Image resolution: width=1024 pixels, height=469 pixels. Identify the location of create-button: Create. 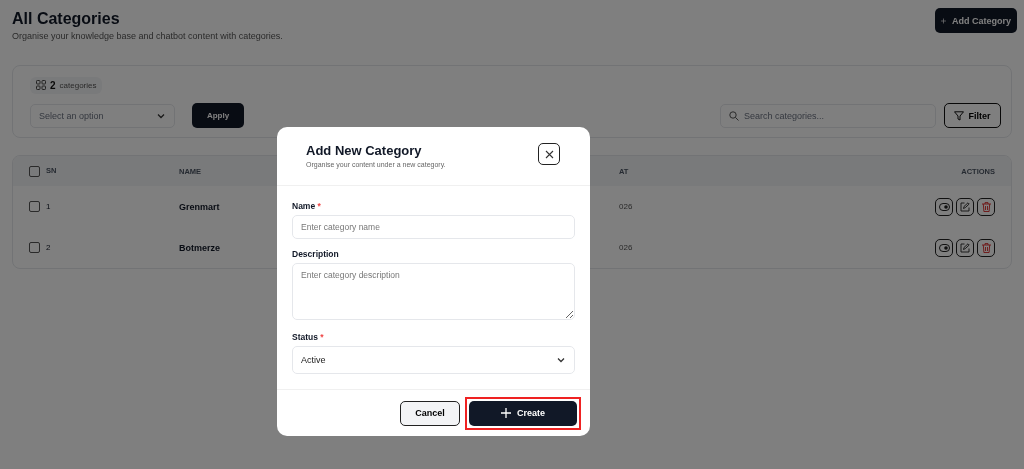
(523, 413).